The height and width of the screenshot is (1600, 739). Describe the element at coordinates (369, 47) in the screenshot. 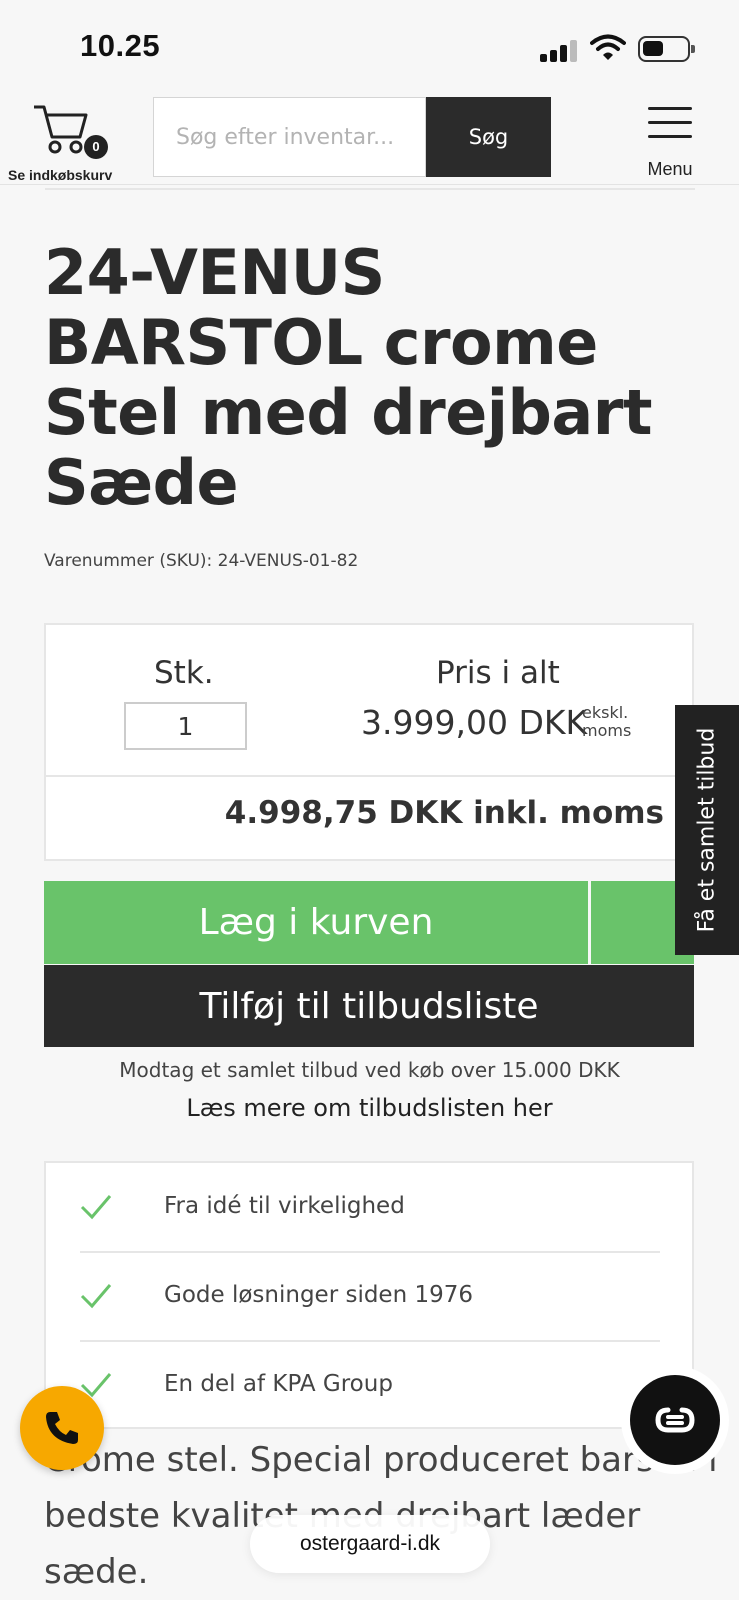

I see `status-bar: 10.25` at that location.